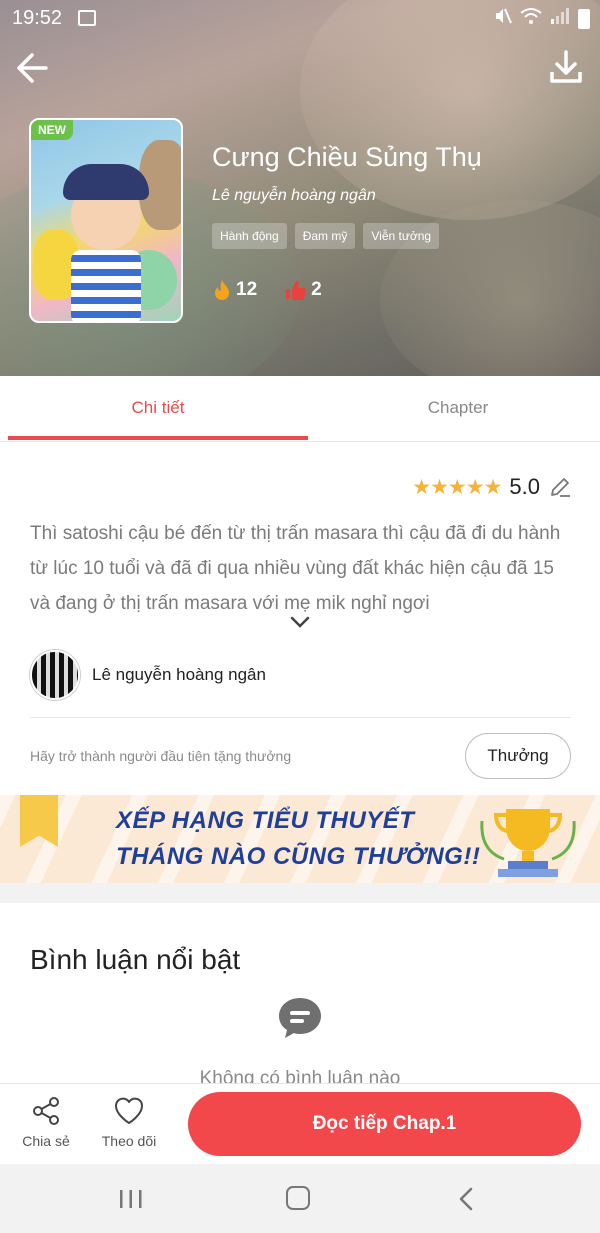 This screenshot has height=1233, width=600. What do you see at coordinates (347, 157) in the screenshot?
I see `book-title: Cưng Chiều Sủng Thụ` at bounding box center [347, 157].